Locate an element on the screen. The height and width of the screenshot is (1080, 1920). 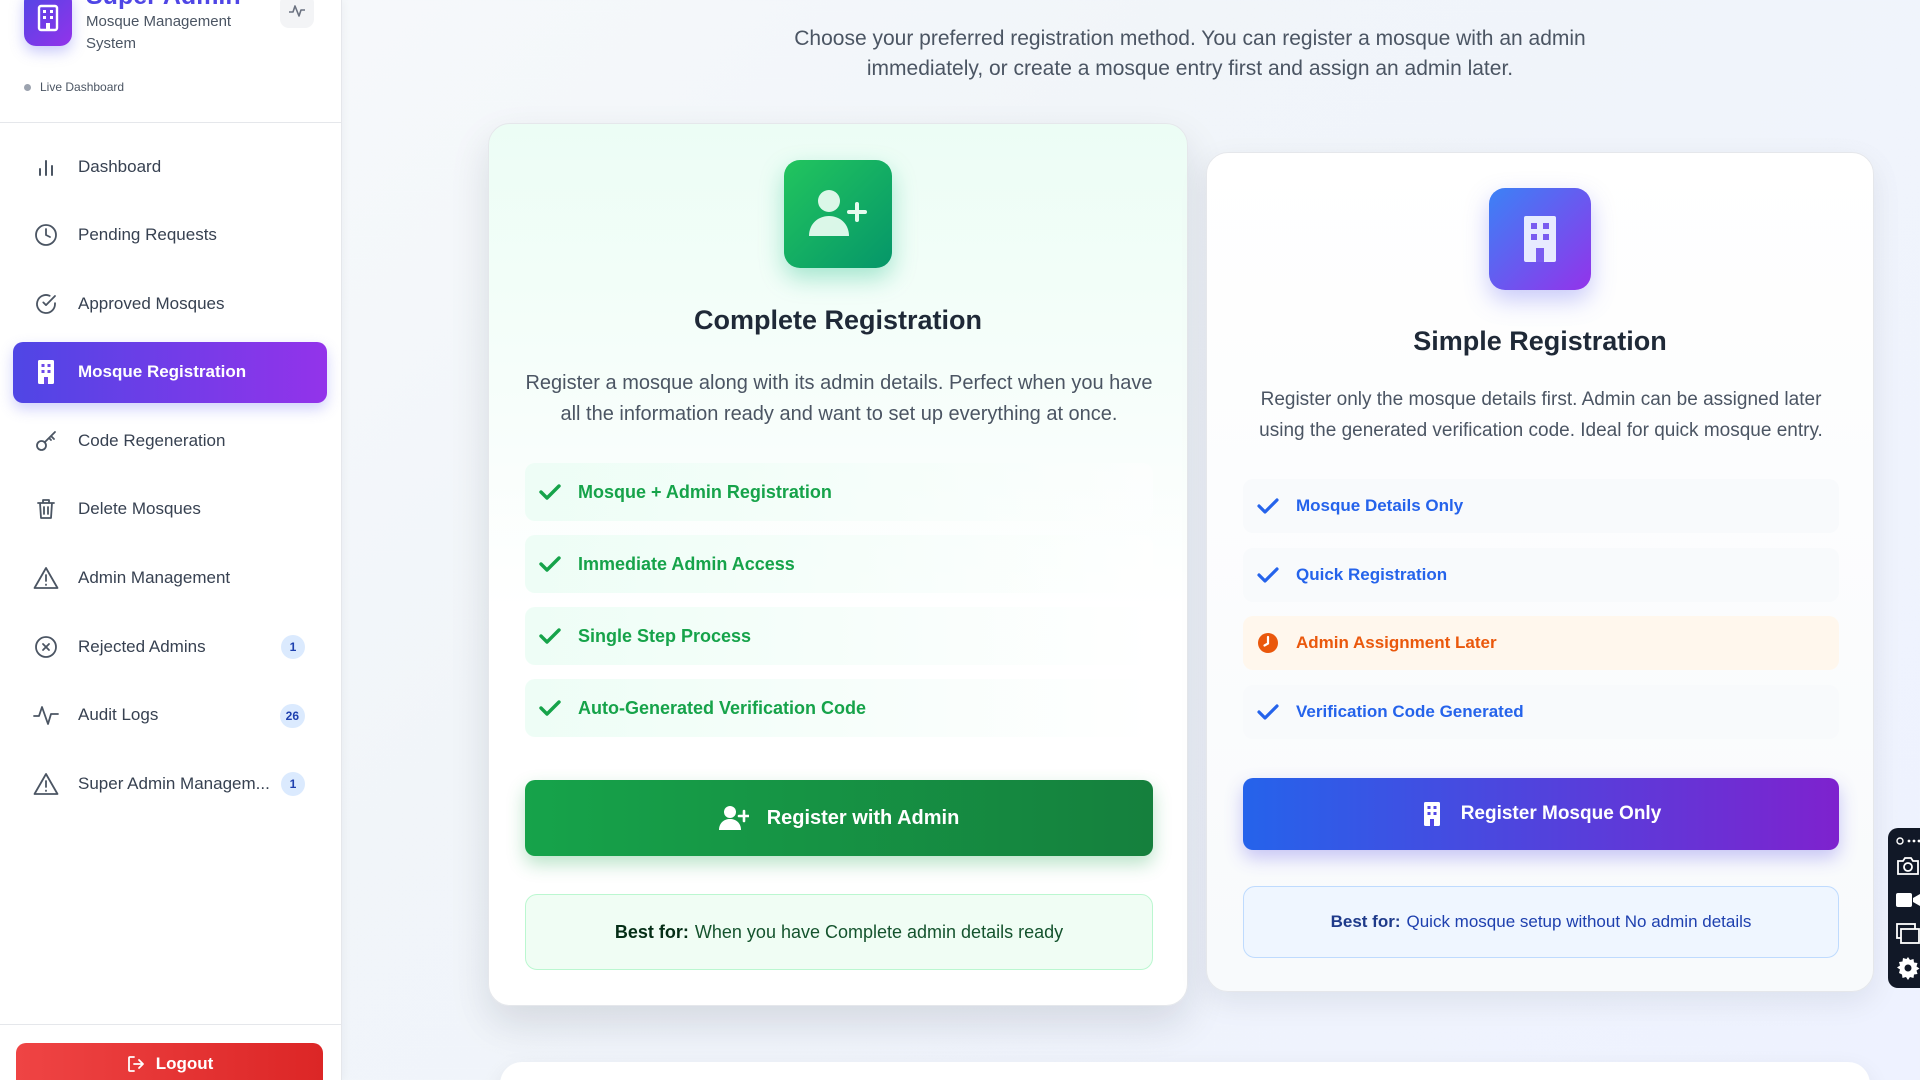
sidebar-item-rejected-admins: Rejected Admins 1 is located at coordinates (170, 646).